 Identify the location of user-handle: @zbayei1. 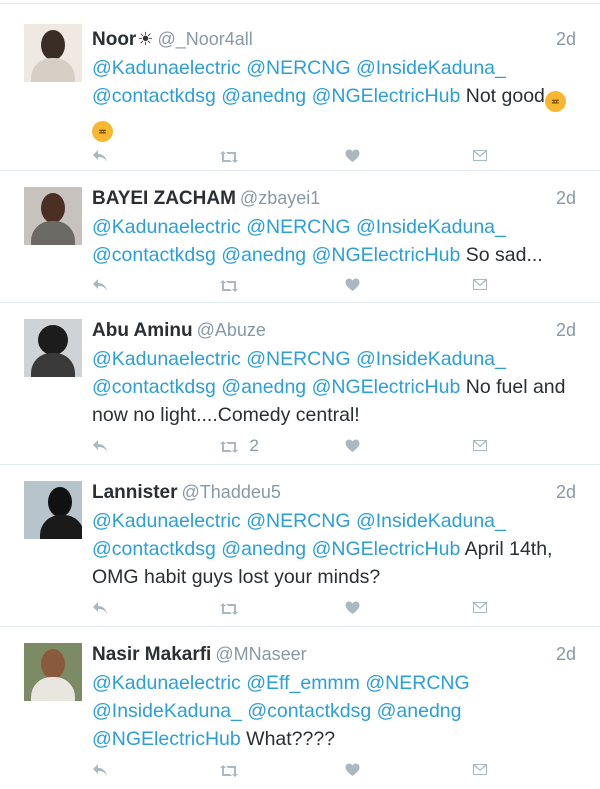
(280, 198).